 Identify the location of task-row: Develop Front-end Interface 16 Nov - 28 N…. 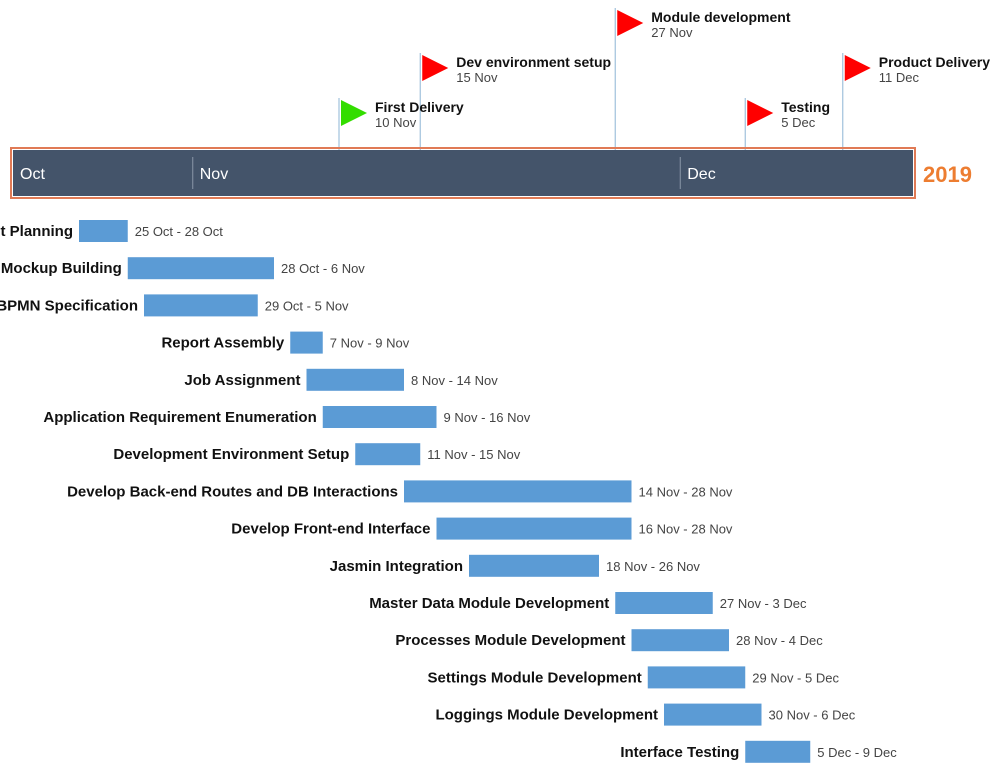
(482, 528).